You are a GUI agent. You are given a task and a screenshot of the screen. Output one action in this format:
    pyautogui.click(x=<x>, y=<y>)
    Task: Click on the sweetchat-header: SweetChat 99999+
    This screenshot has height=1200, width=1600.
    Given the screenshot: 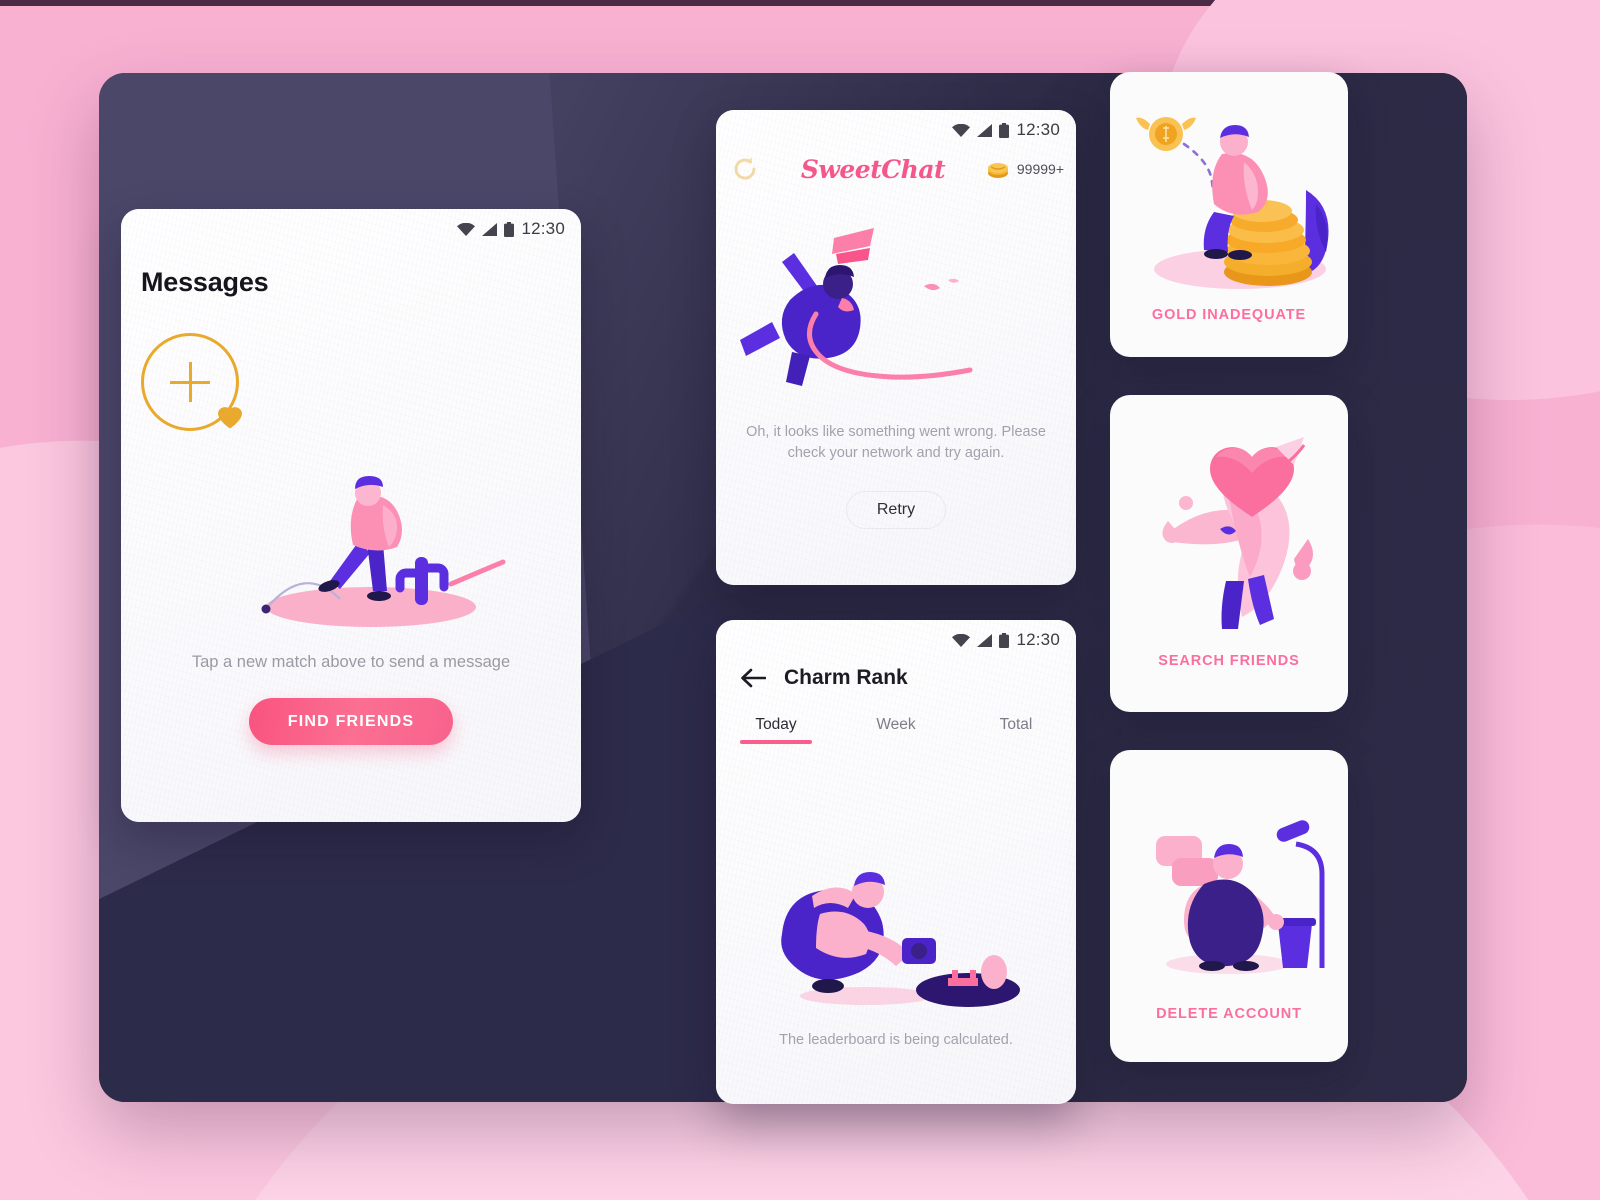 What is the action you would take?
    pyautogui.click(x=896, y=162)
    